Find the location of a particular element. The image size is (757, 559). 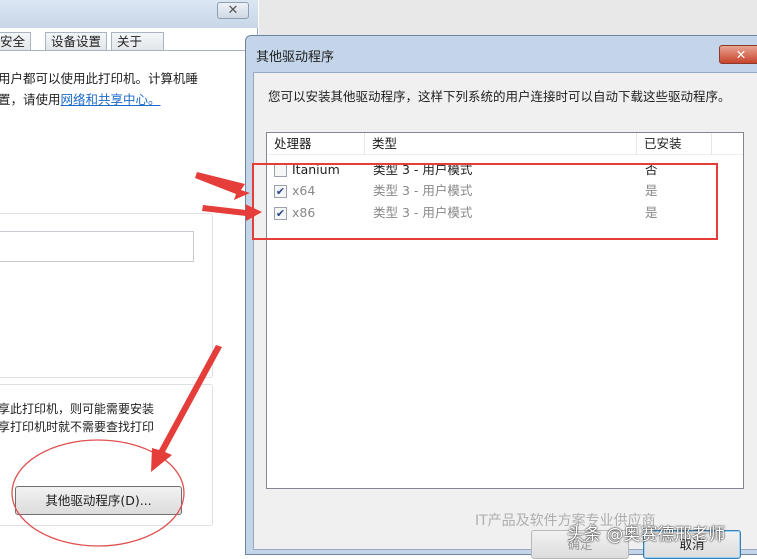

watermark-author: 头条 @奥赛德邢老师 is located at coordinates (646, 535).